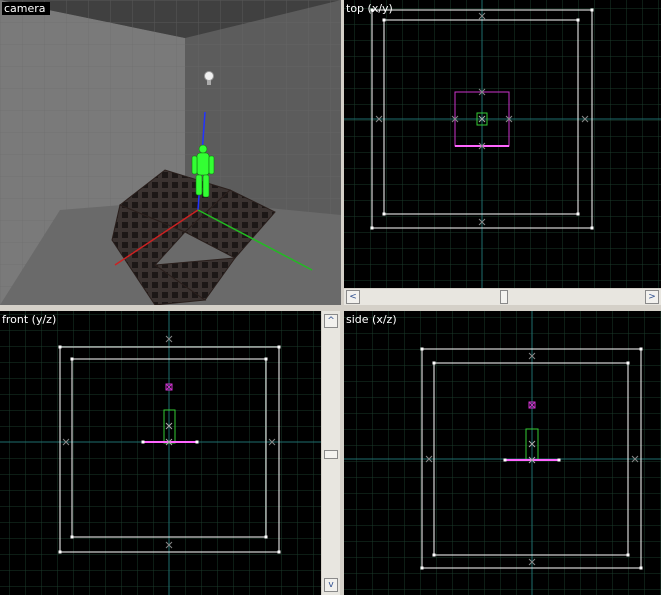 The image size is (661, 595). What do you see at coordinates (331, 321) in the screenshot?
I see `scroll-up-button: ^` at bounding box center [331, 321].